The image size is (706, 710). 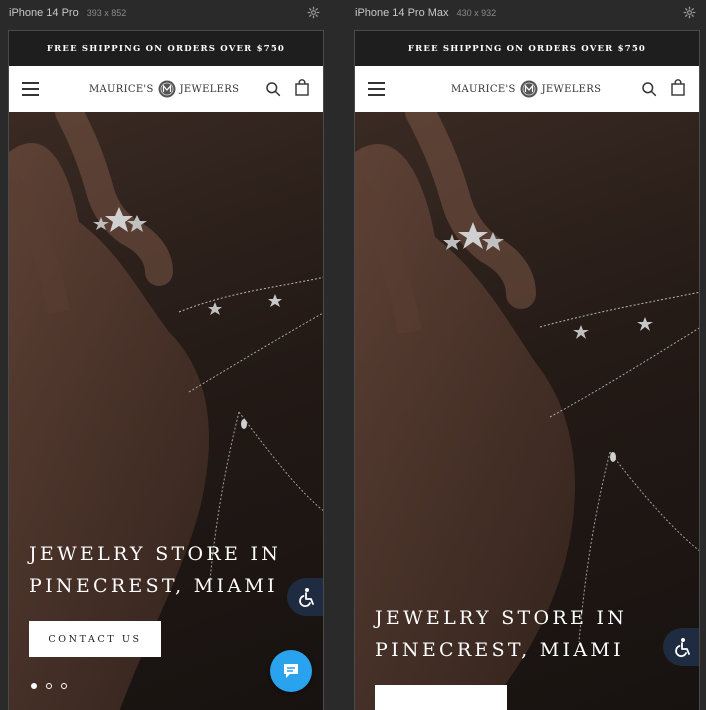 I want to click on device-label-2: iPhone 14 Pro Max 430 x 932, so click(x=425, y=13).